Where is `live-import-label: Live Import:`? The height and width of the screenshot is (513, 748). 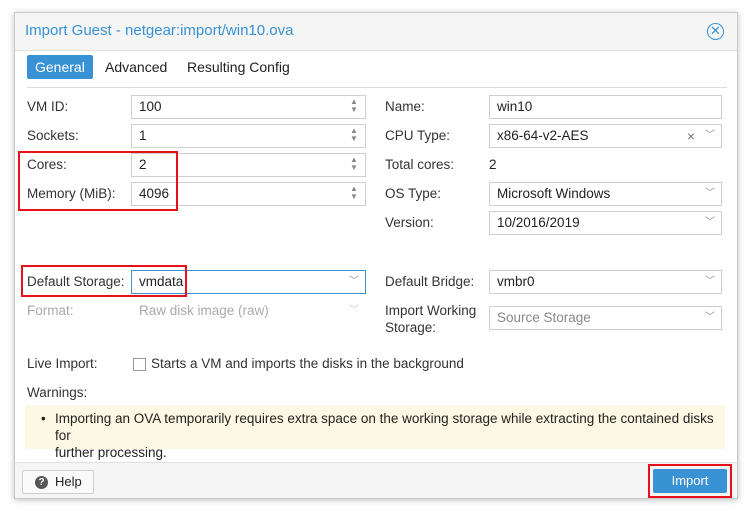 live-import-label: Live Import: is located at coordinates (62, 363).